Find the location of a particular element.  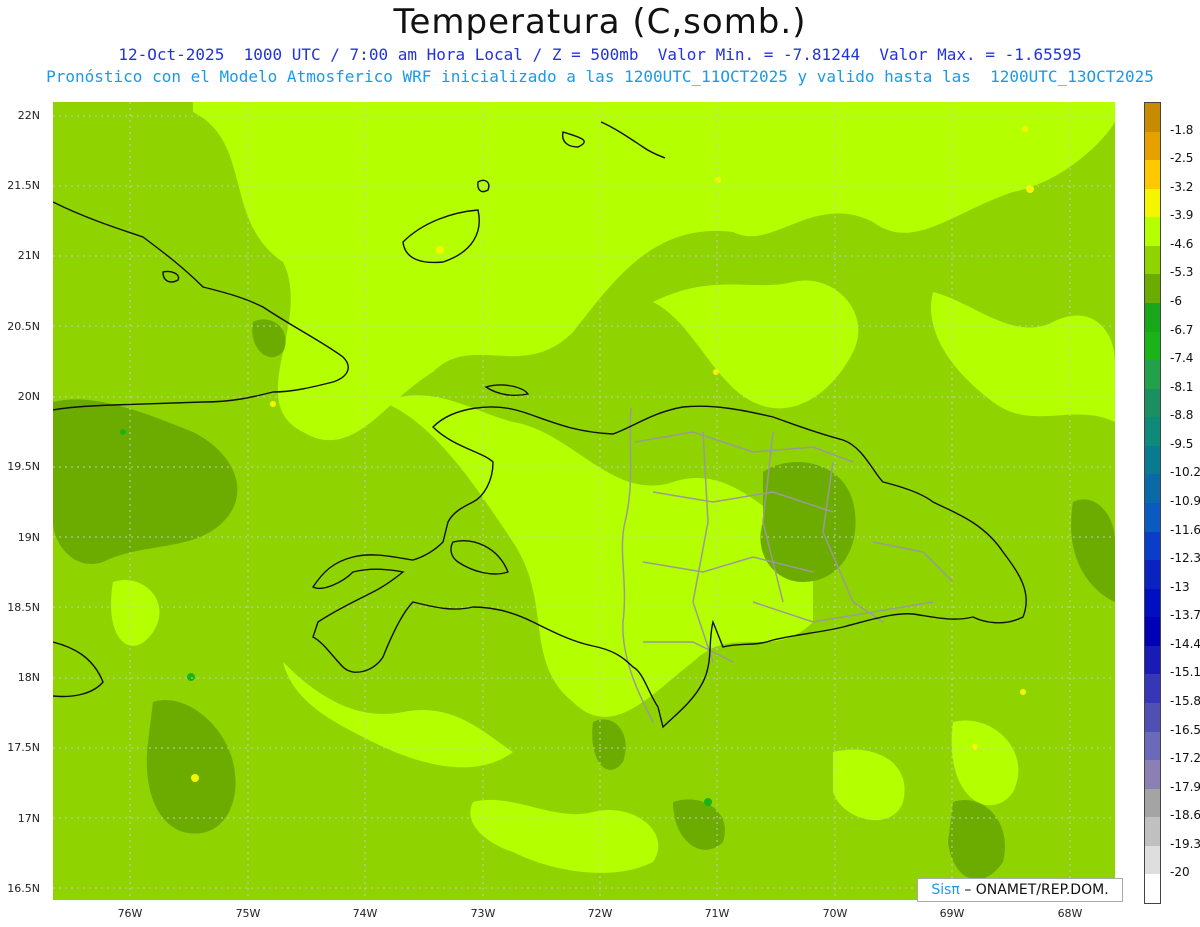

color-scale-label: -15.1 is located at coordinates (1185, 672).